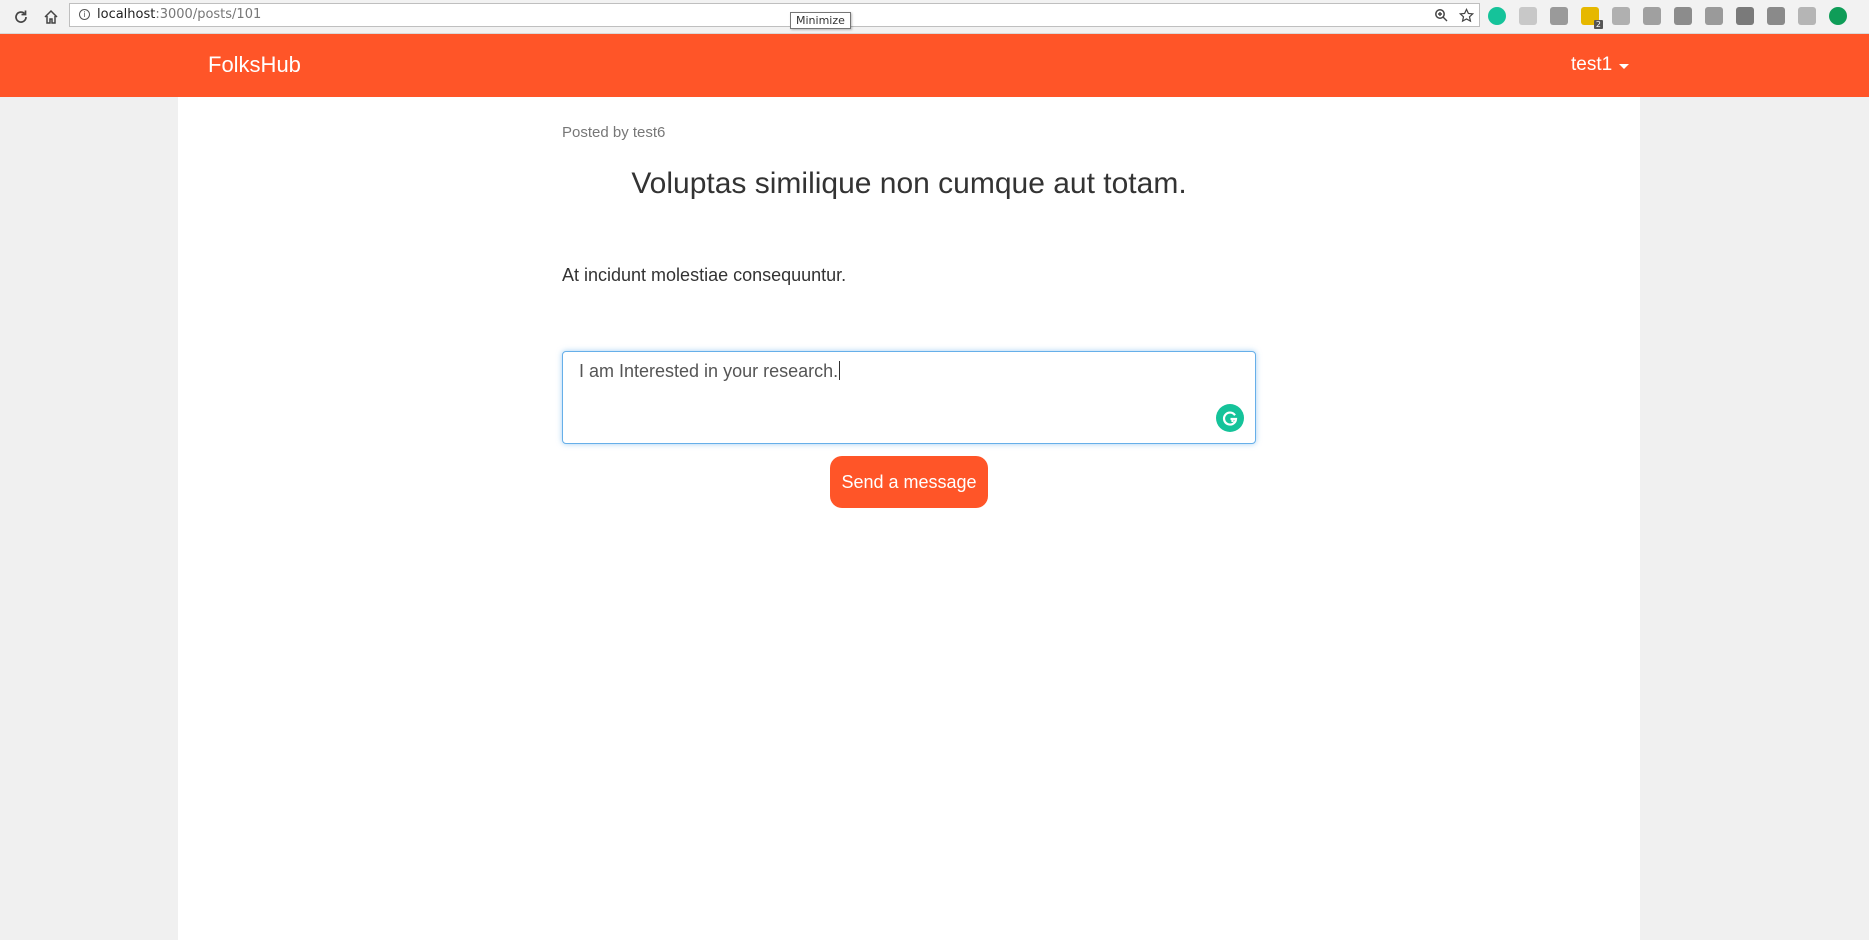 The image size is (1869, 940). I want to click on url-text: localhost:3000/posts/101, so click(179, 14).